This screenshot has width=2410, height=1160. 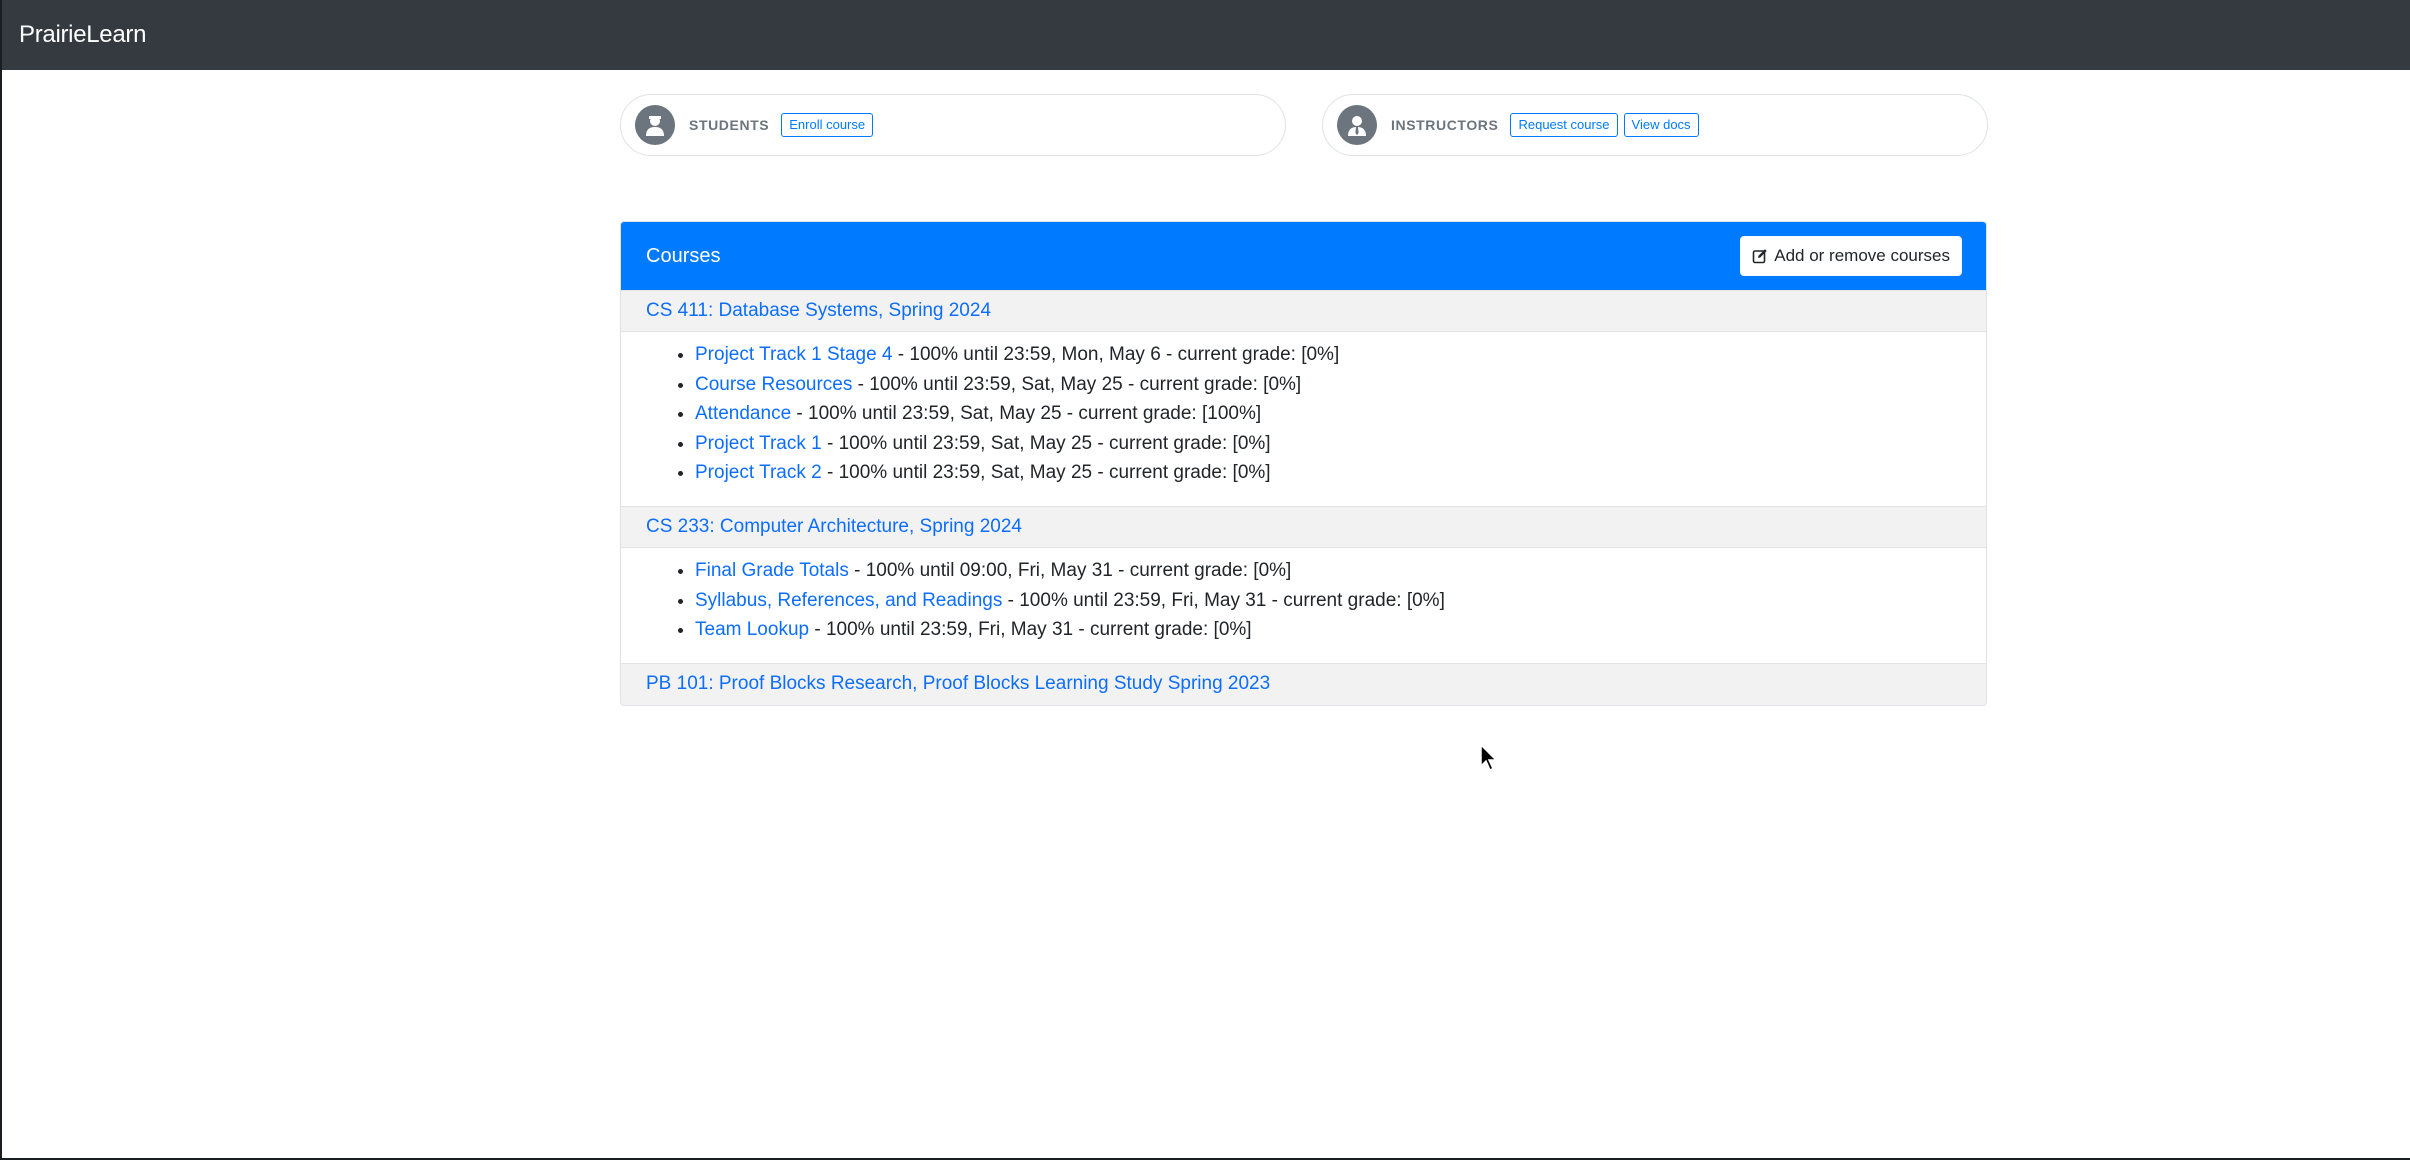 What do you see at coordinates (1206, 35) in the screenshot?
I see `top-navbar: PrairieLearn` at bounding box center [1206, 35].